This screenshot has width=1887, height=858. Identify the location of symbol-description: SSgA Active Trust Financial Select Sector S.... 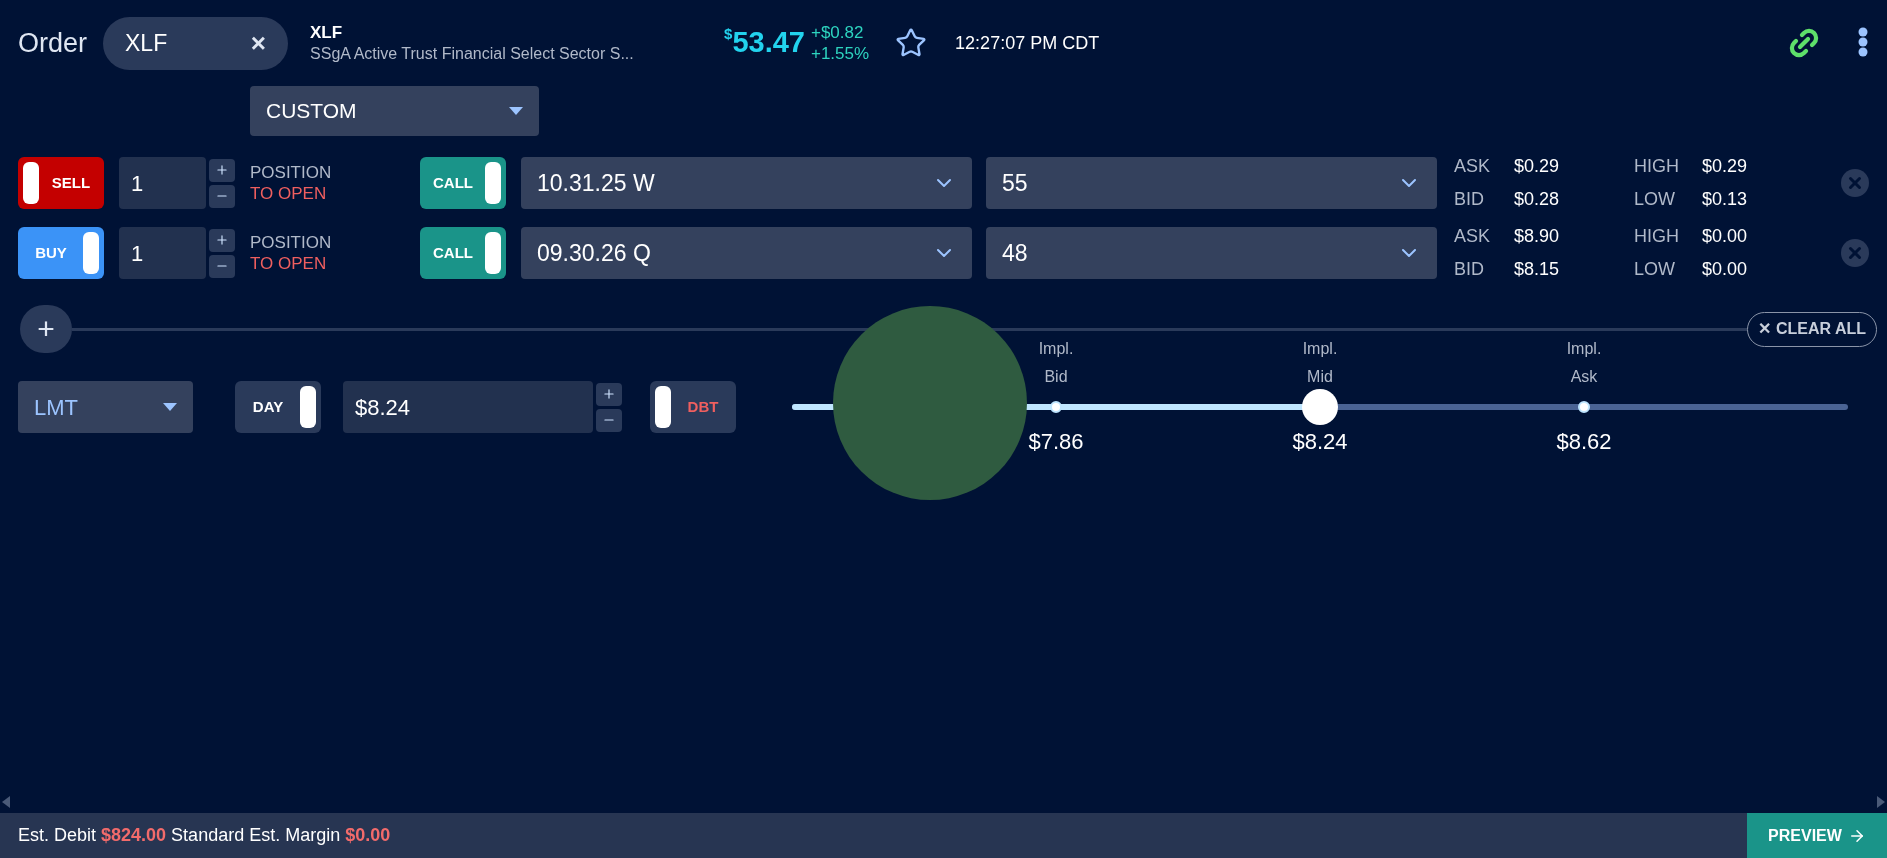
(472, 53).